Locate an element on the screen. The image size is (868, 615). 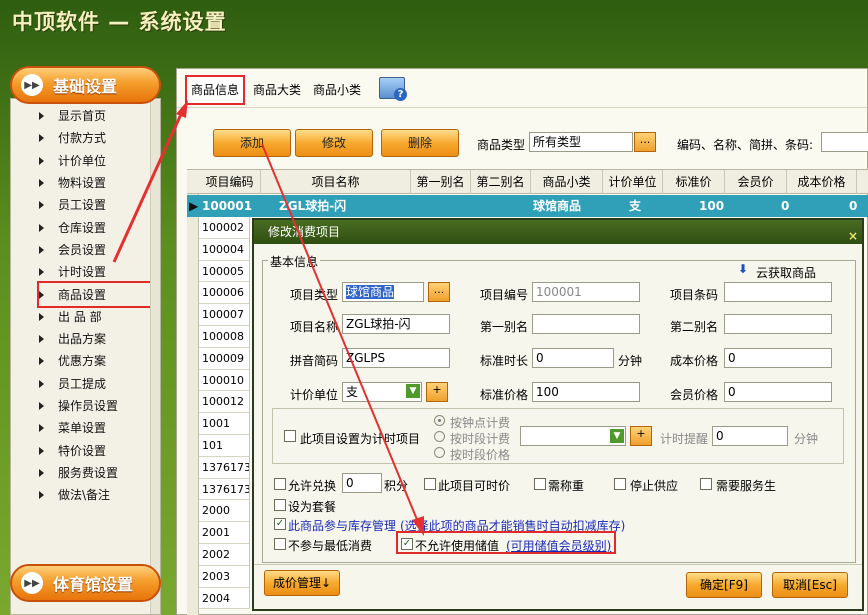
remind-label: 计时提醒 is located at coordinates (684, 439).